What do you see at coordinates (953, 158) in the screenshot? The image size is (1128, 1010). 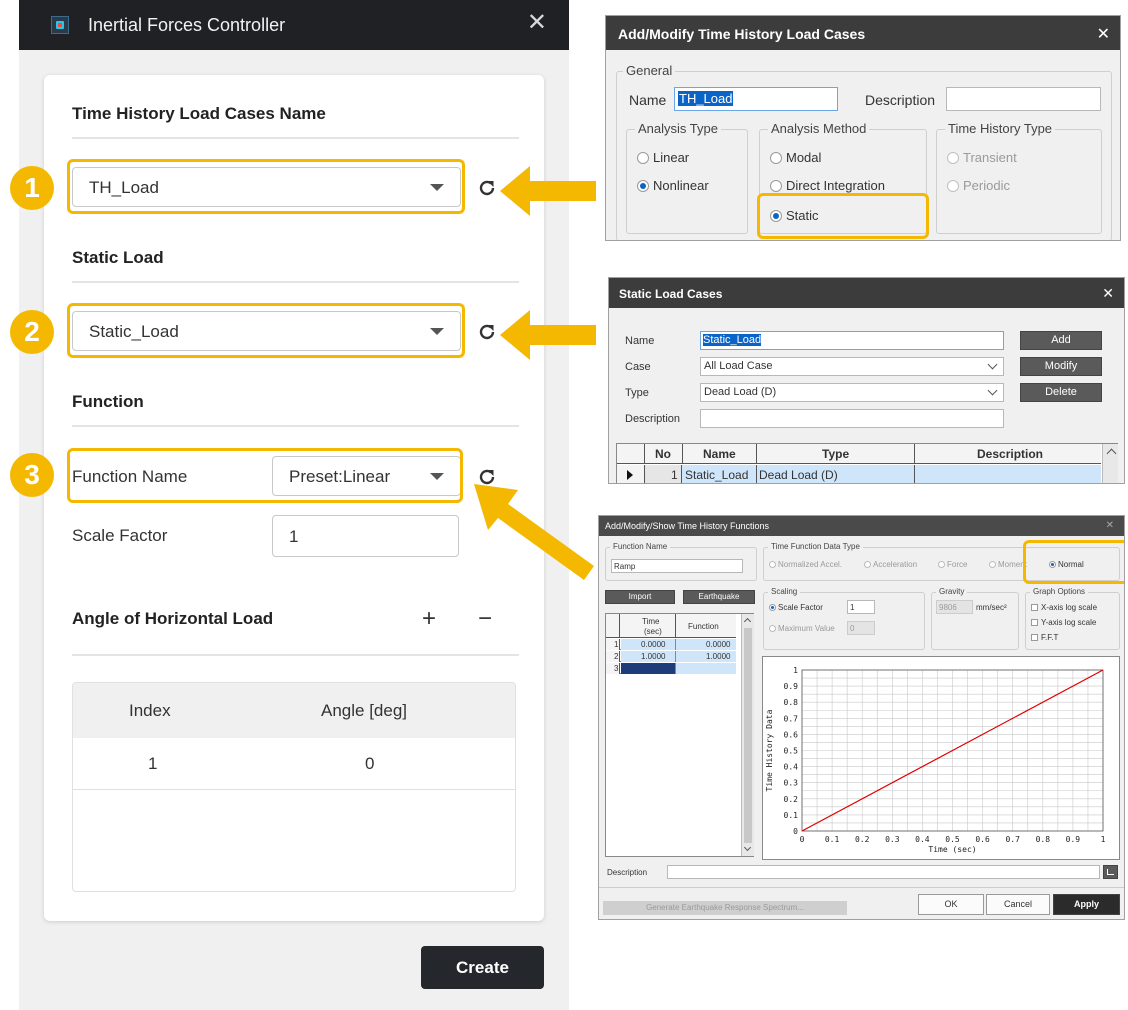 I see `transient-radio` at bounding box center [953, 158].